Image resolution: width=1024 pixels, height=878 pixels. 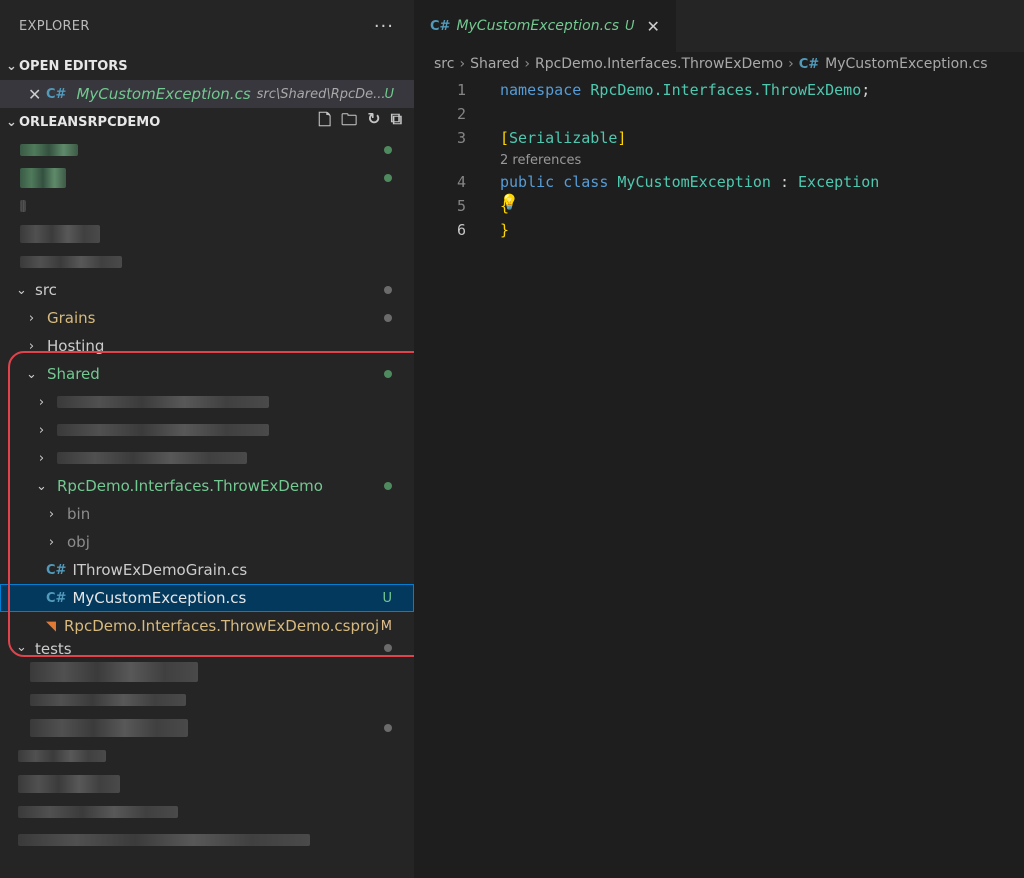 I want to click on refresh-icon: ↻, so click(x=373, y=122).